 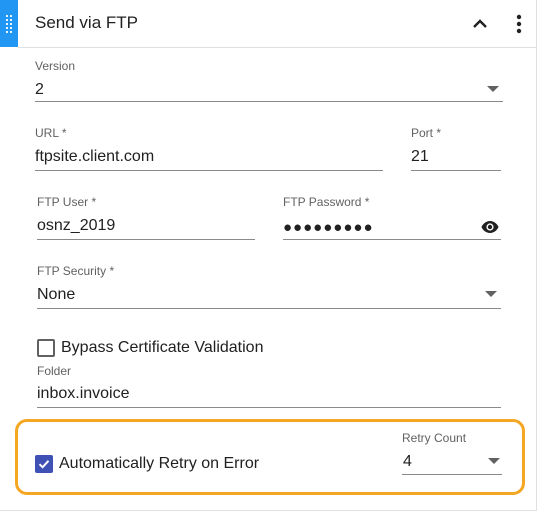 What do you see at coordinates (326, 202) in the screenshot?
I see `ftp-password-label: FTP Password *` at bounding box center [326, 202].